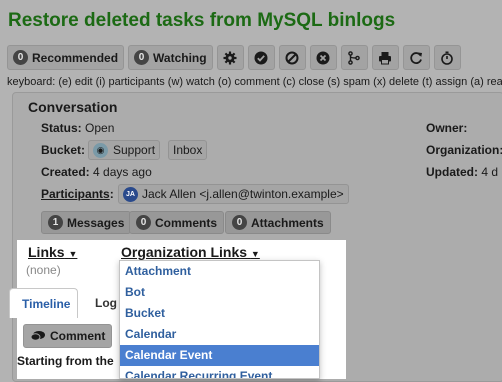 This screenshot has width=502, height=382. What do you see at coordinates (20, 57) in the screenshot?
I see `recommended-count: 0` at bounding box center [20, 57].